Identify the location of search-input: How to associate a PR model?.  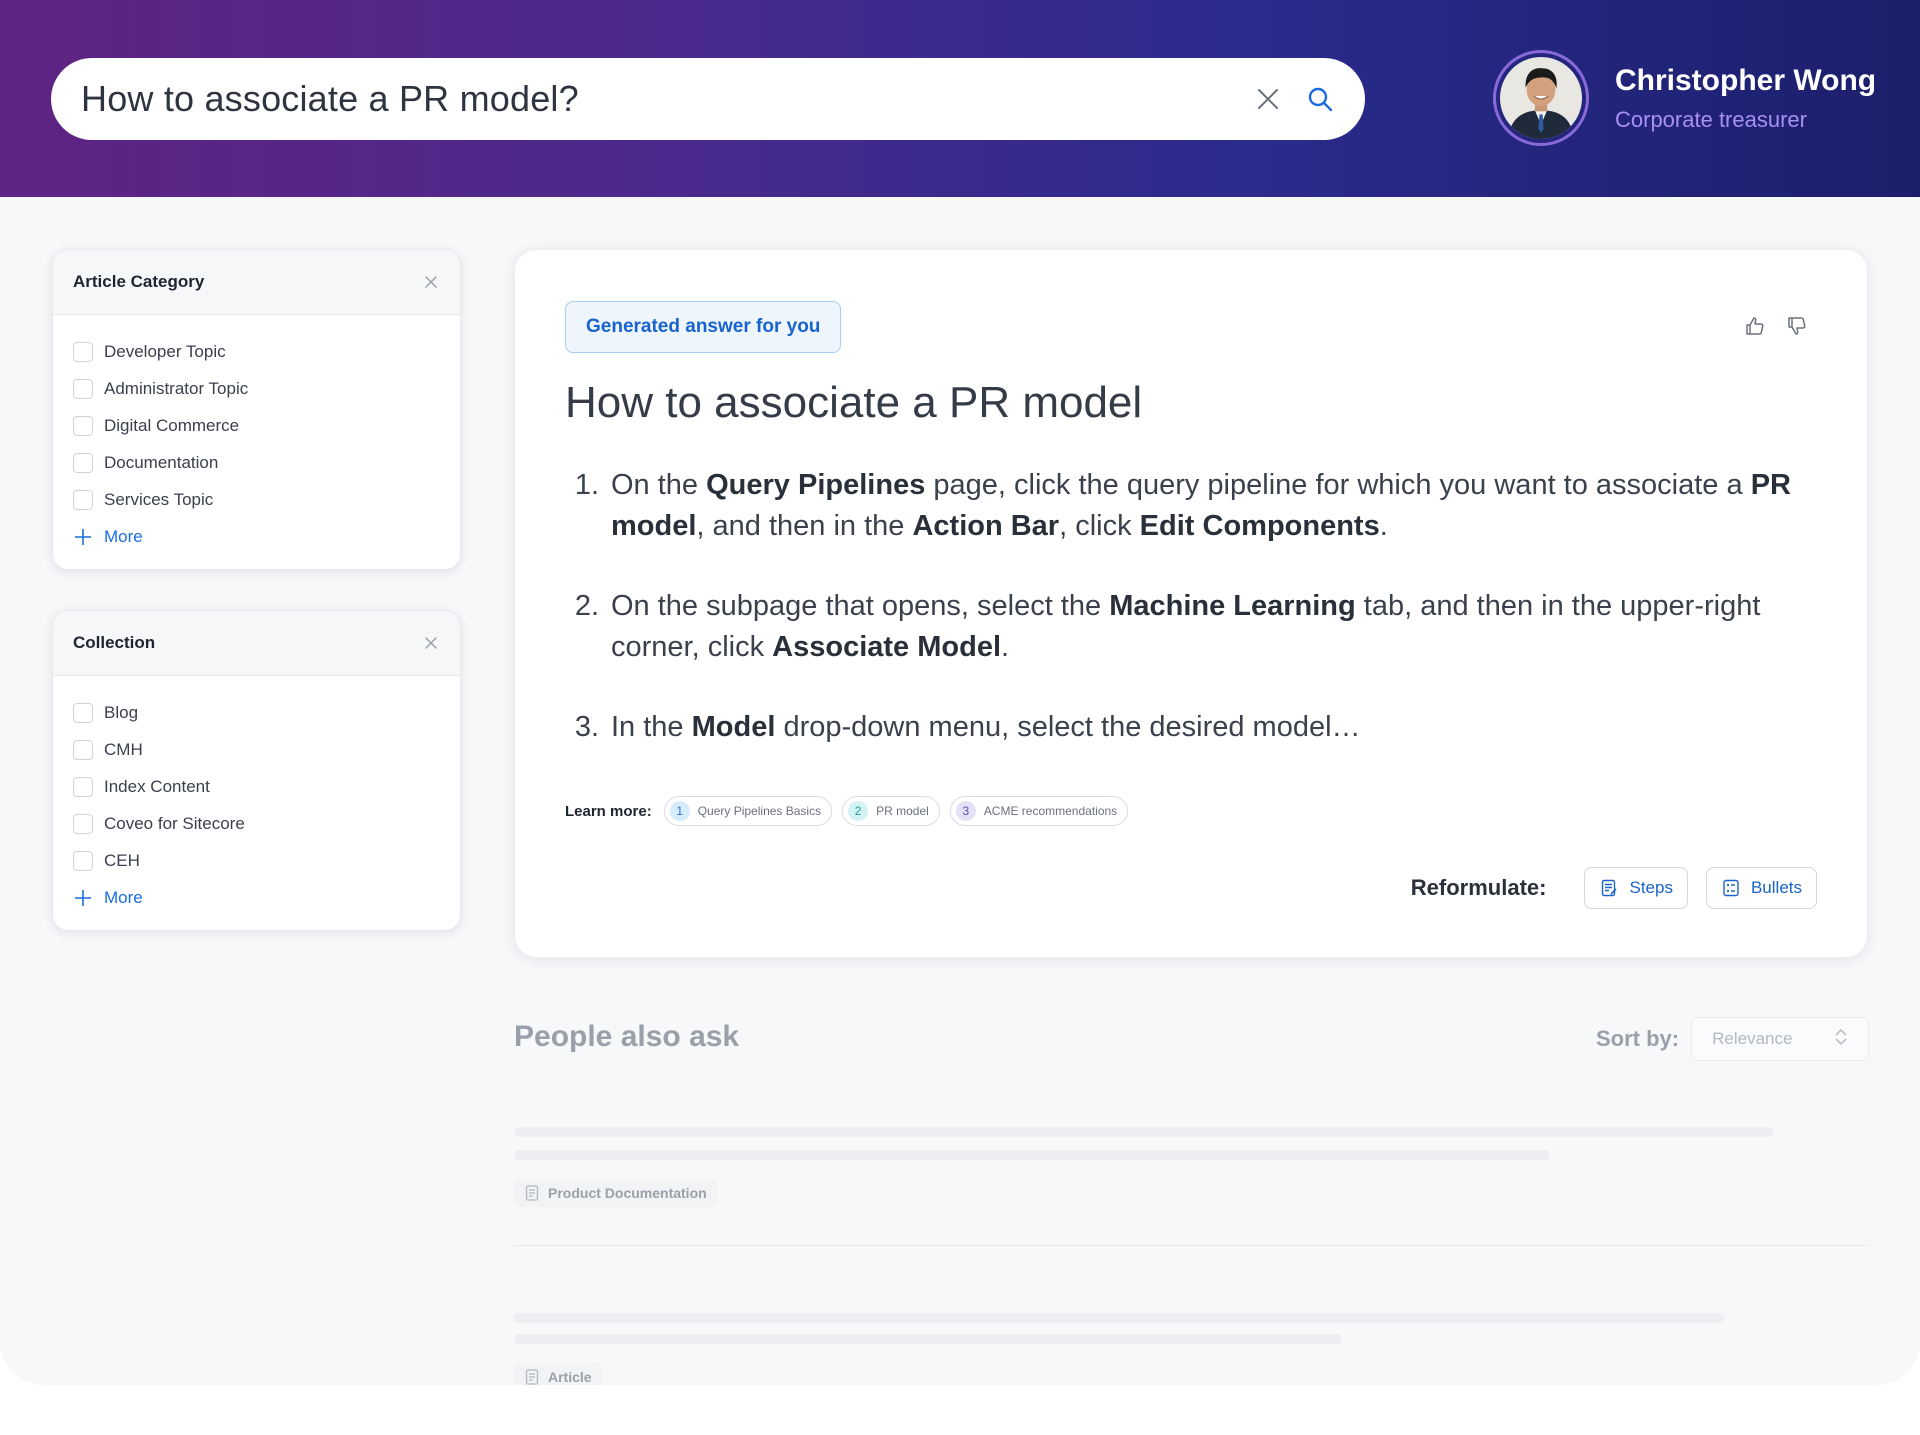
(667, 99).